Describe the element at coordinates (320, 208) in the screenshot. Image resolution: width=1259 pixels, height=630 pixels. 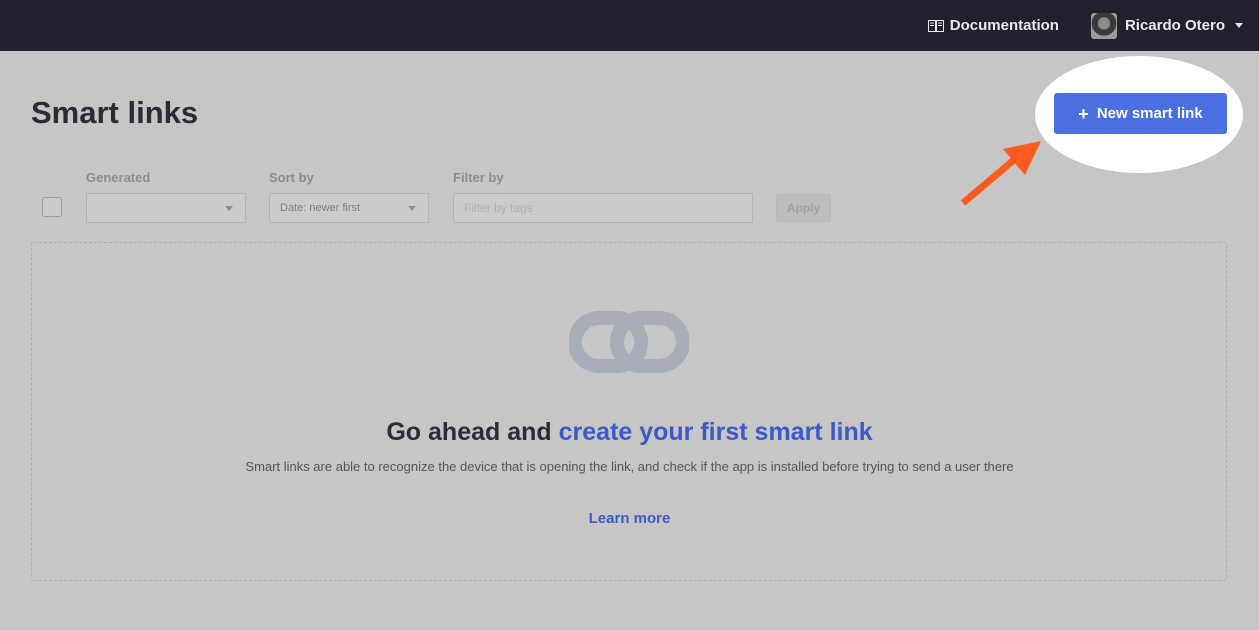
I see `sort-by-value: Date: newer first` at that location.